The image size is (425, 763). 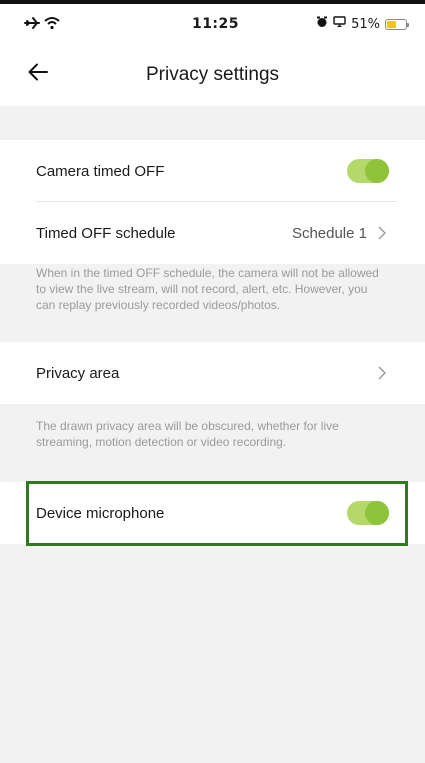 I want to click on section-spacer, so click(x=212, y=123).